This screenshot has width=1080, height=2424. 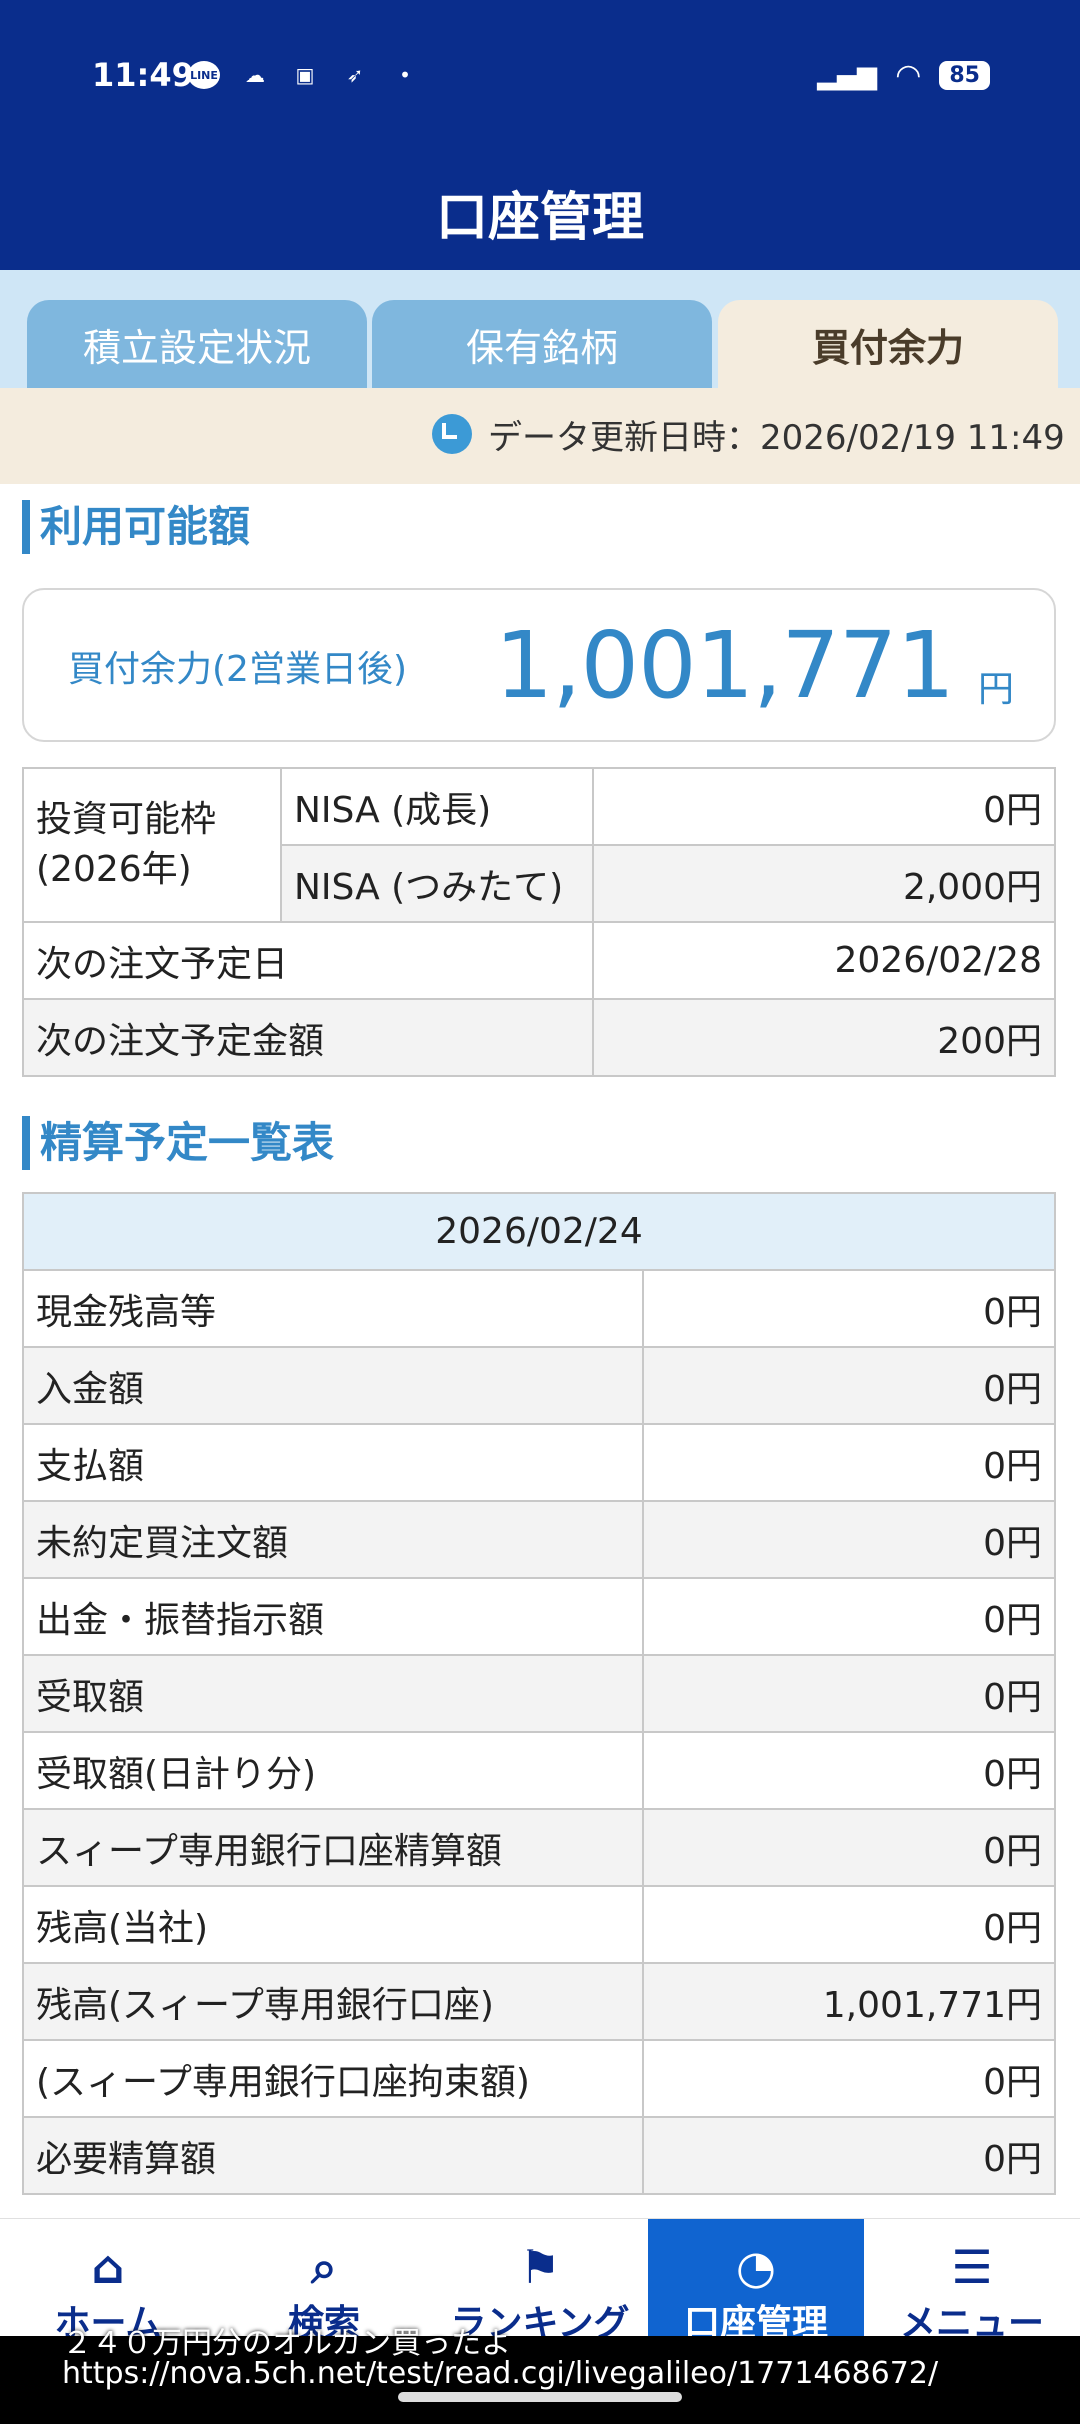 I want to click on app-header: 11:49 LINE ☁ ▣ ➶ • ▂▄▆ ◠ 85 口座管理, so click(x=540, y=135).